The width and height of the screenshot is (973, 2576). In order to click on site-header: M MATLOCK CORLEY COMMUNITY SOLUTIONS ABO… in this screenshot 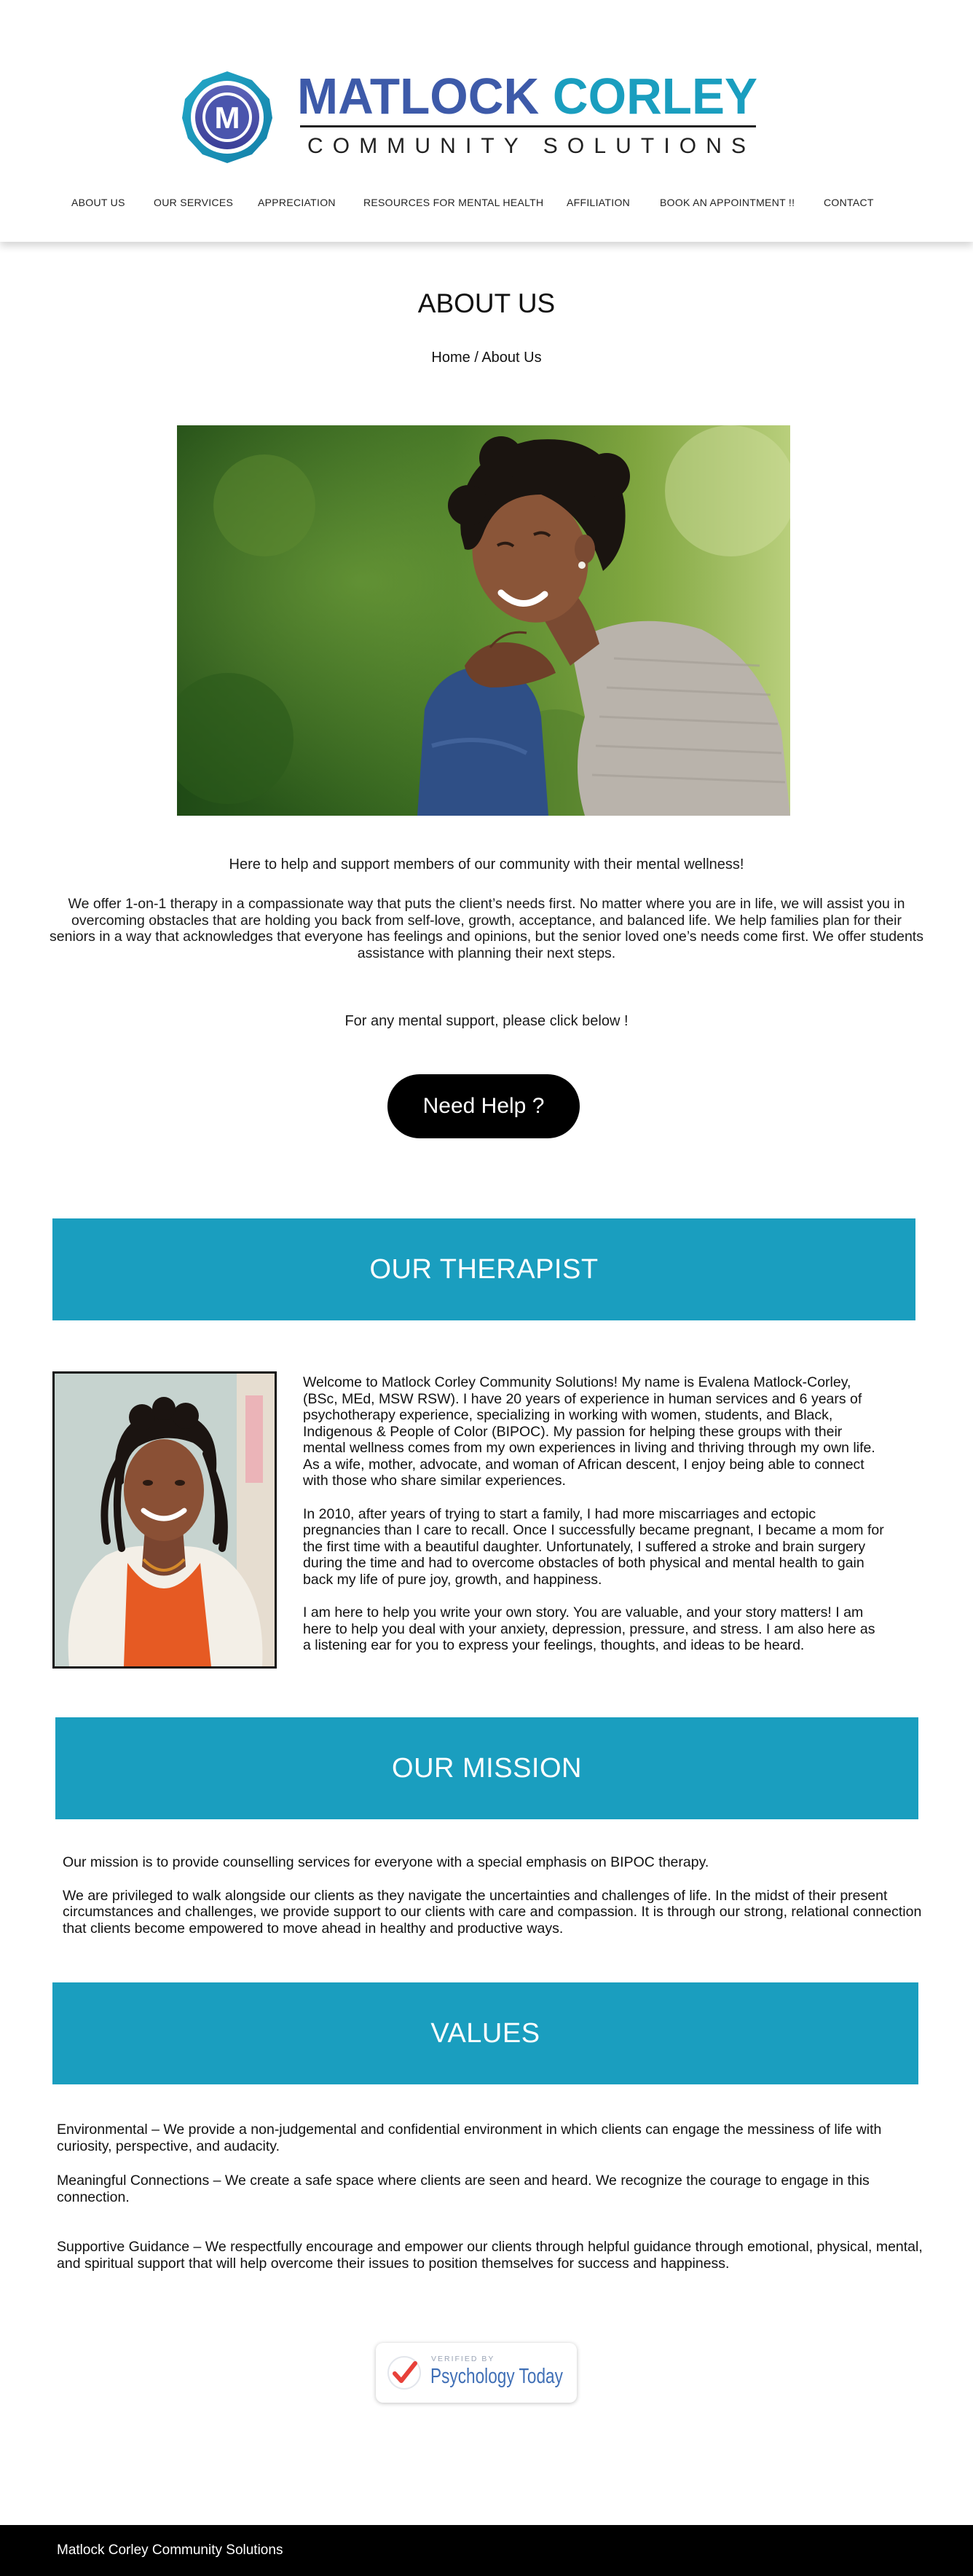, I will do `click(486, 121)`.